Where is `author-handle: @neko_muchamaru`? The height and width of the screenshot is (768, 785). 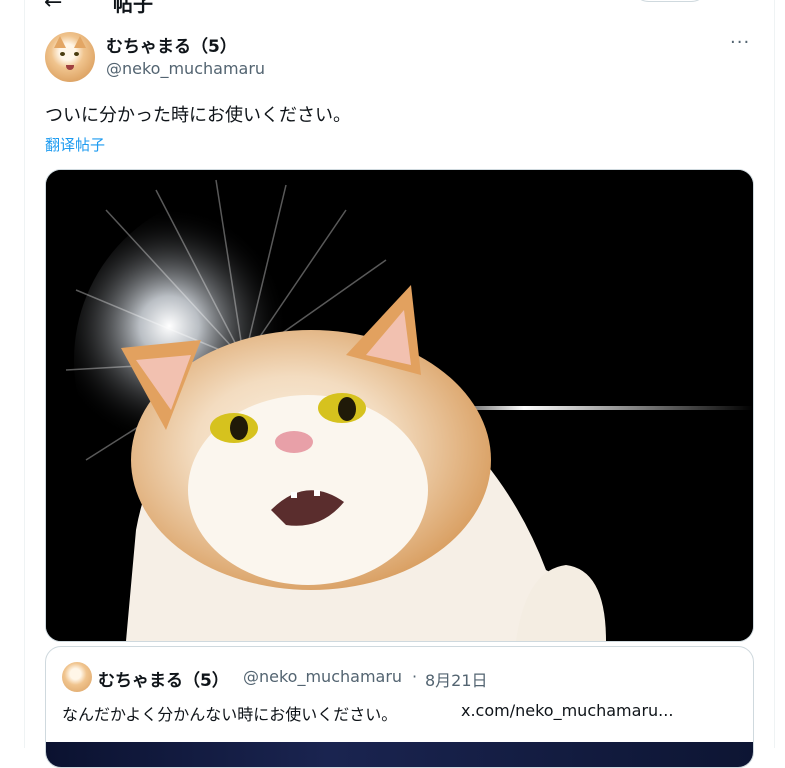
author-handle: @neko_muchamaru is located at coordinates (185, 68).